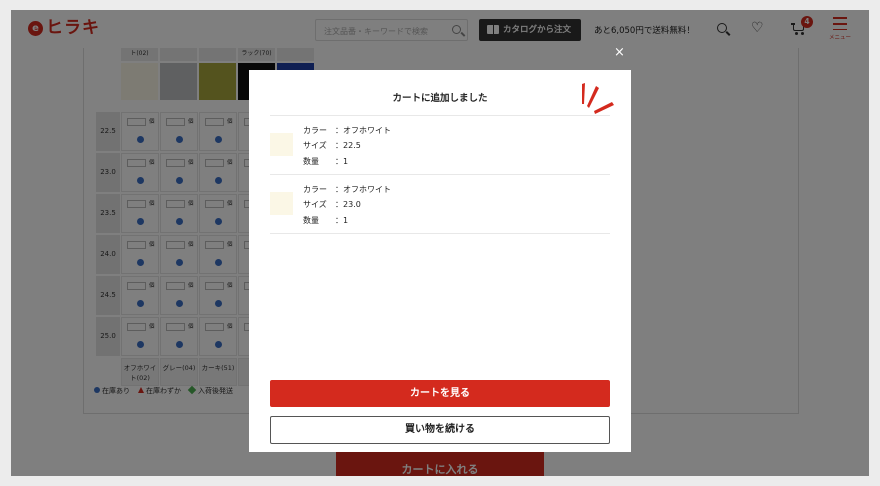 The height and width of the screenshot is (486, 880). I want to click on view-cart-button: カートを見る, so click(440, 393).